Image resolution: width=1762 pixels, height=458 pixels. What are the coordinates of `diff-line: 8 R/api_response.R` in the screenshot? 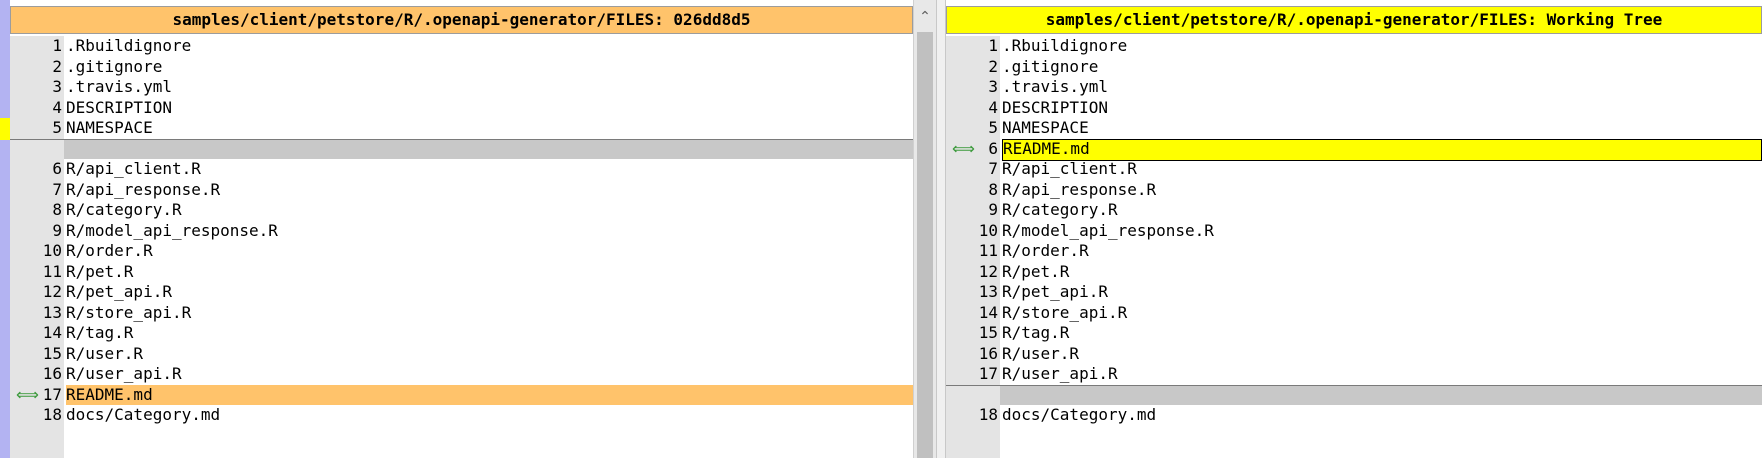 It's located at (1354, 190).